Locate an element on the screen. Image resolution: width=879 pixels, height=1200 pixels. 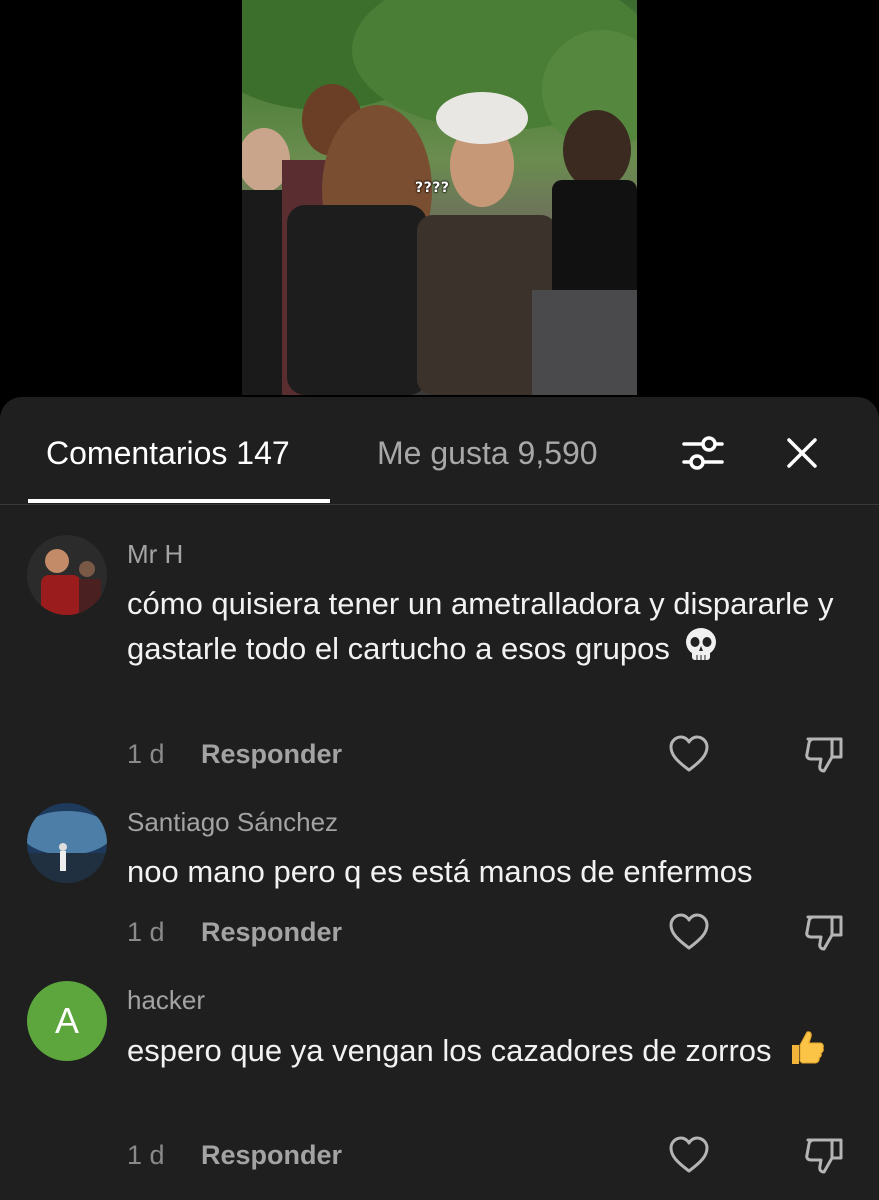
tab-bar: Comentarios 147 Me gusta 9,590 is located at coordinates (439, 451).